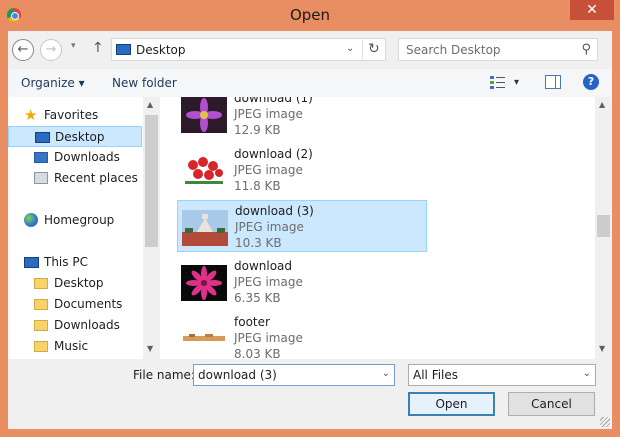  What do you see at coordinates (274, 211) in the screenshot?
I see `file-name: download (3)` at bounding box center [274, 211].